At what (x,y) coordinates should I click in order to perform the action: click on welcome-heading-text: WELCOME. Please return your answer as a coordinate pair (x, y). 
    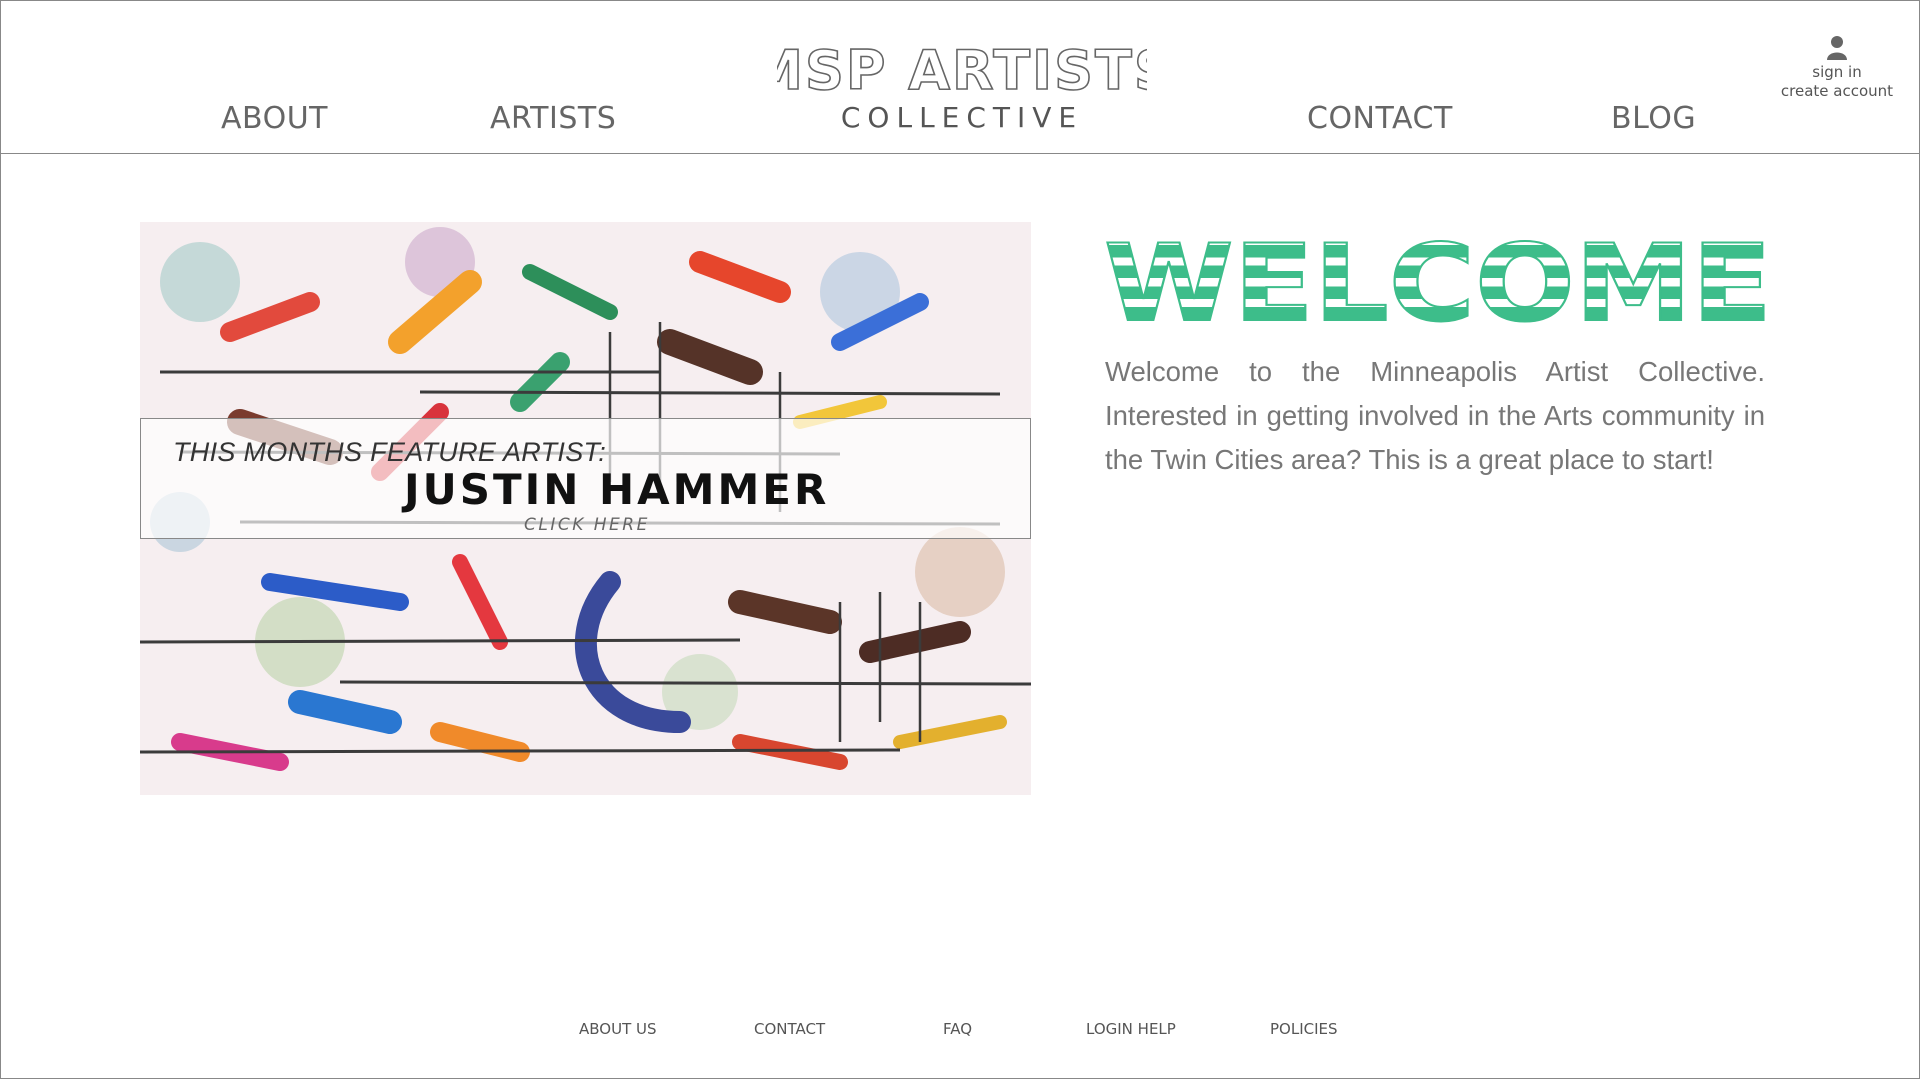
    Looking at the image, I should click on (1438, 276).